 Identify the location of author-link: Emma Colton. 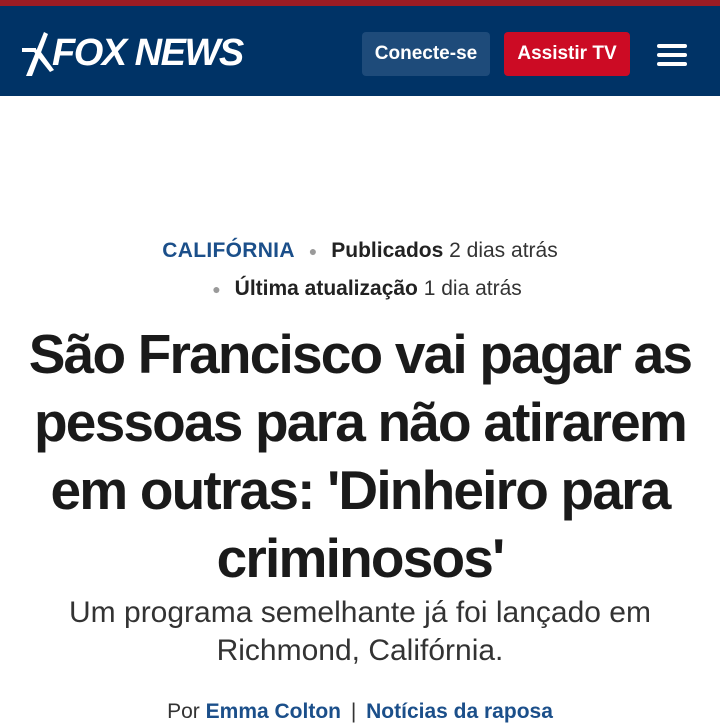
(273, 711).